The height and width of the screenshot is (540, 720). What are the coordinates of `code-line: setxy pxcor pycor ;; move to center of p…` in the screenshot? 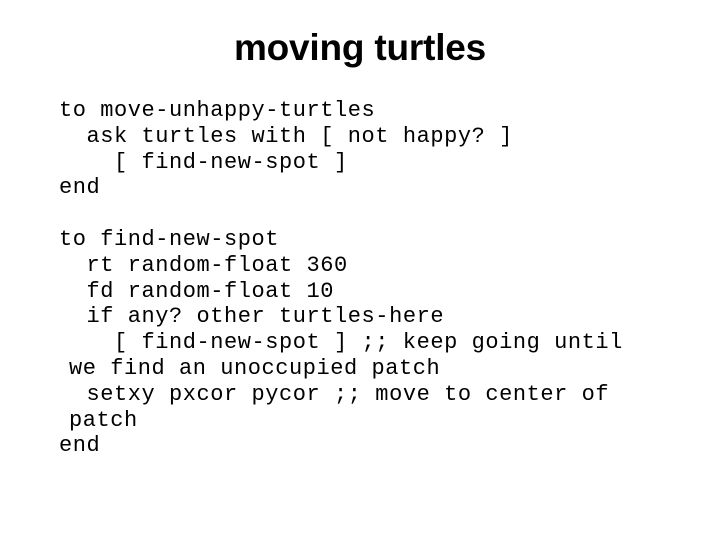 It's located at (341, 407).